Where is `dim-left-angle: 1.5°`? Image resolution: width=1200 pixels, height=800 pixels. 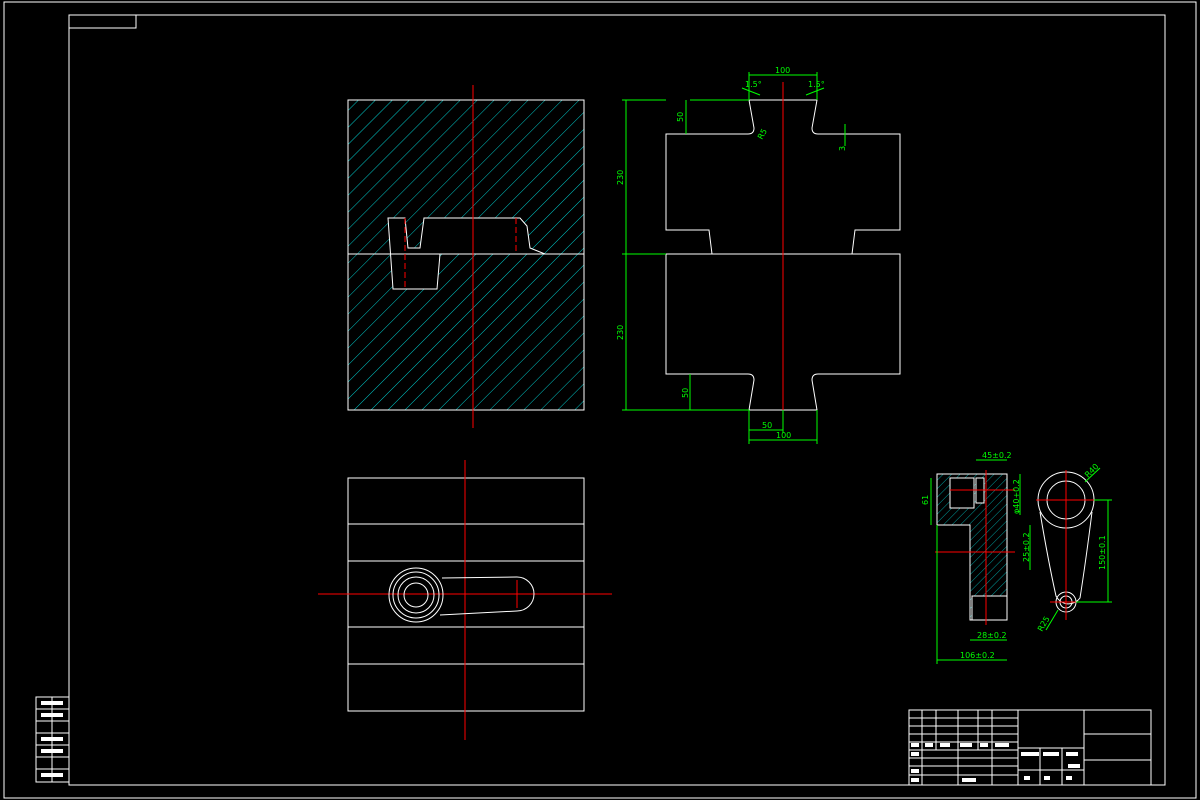 dim-left-angle: 1.5° is located at coordinates (753, 84).